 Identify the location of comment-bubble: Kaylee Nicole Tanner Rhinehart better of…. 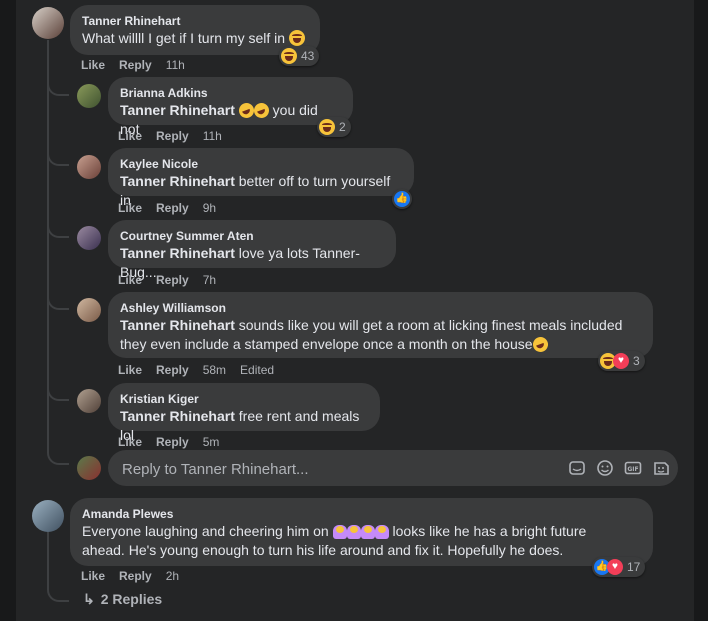
(261, 178).